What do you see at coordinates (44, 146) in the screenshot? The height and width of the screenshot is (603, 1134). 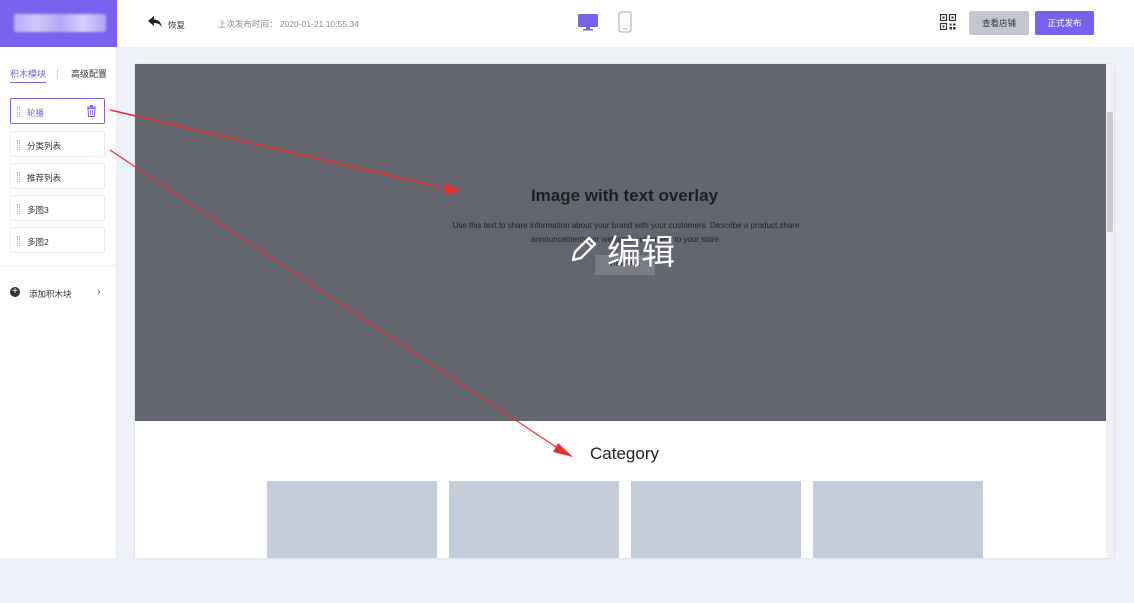 I see `block-item-label: 分类列表` at bounding box center [44, 146].